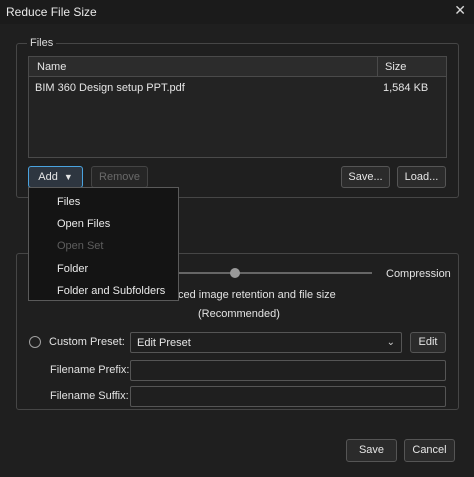 The height and width of the screenshot is (477, 474). What do you see at coordinates (48, 177) in the screenshot?
I see `add-button-label: Add` at bounding box center [48, 177].